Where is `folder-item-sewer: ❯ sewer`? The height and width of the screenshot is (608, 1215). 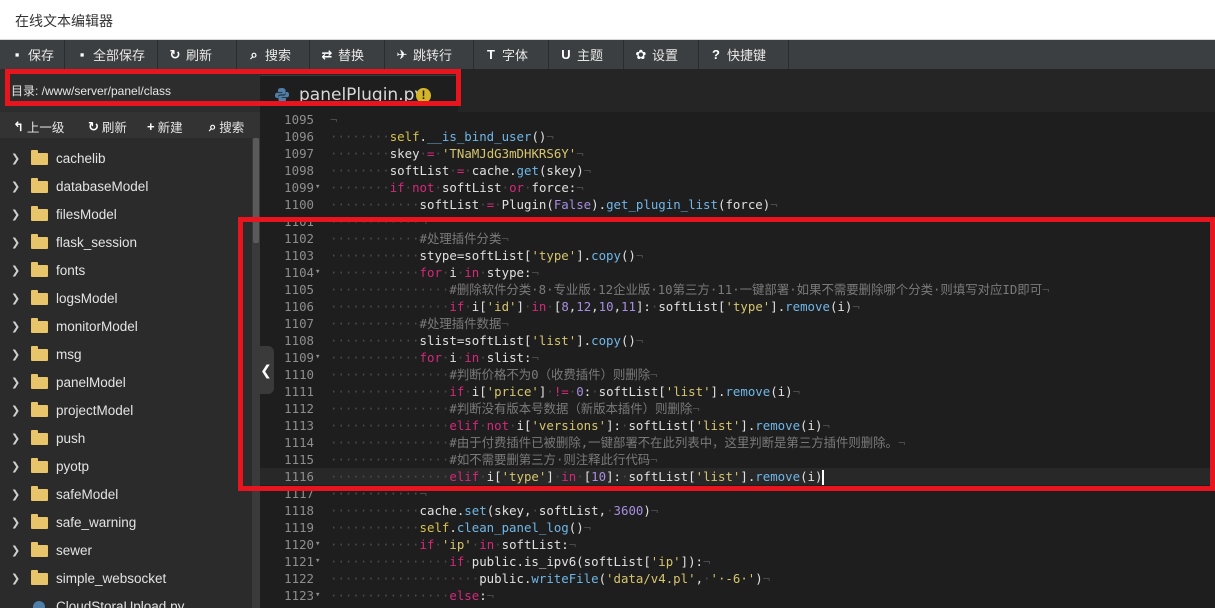 folder-item-sewer: ❯ sewer is located at coordinates (126, 551).